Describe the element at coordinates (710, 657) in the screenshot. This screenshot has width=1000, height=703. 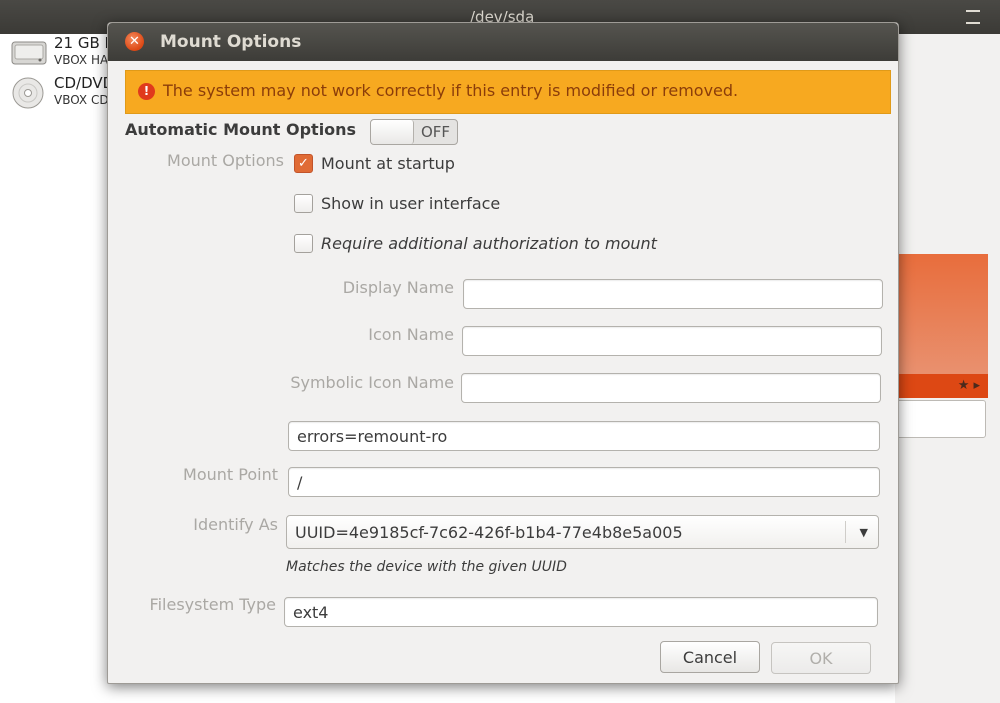
I see `cancel-button: Cancel` at that location.